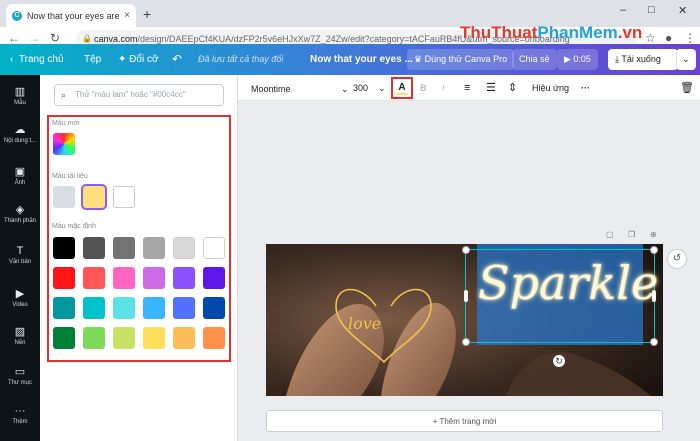 This screenshot has height=441, width=700. I want to click on file-menu: Tệp, so click(92, 59).